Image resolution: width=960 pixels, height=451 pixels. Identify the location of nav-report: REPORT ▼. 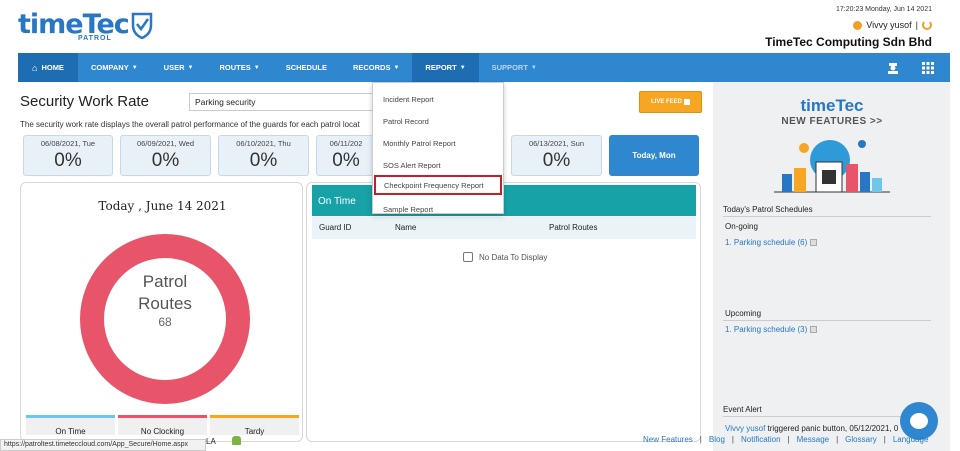
(445, 67).